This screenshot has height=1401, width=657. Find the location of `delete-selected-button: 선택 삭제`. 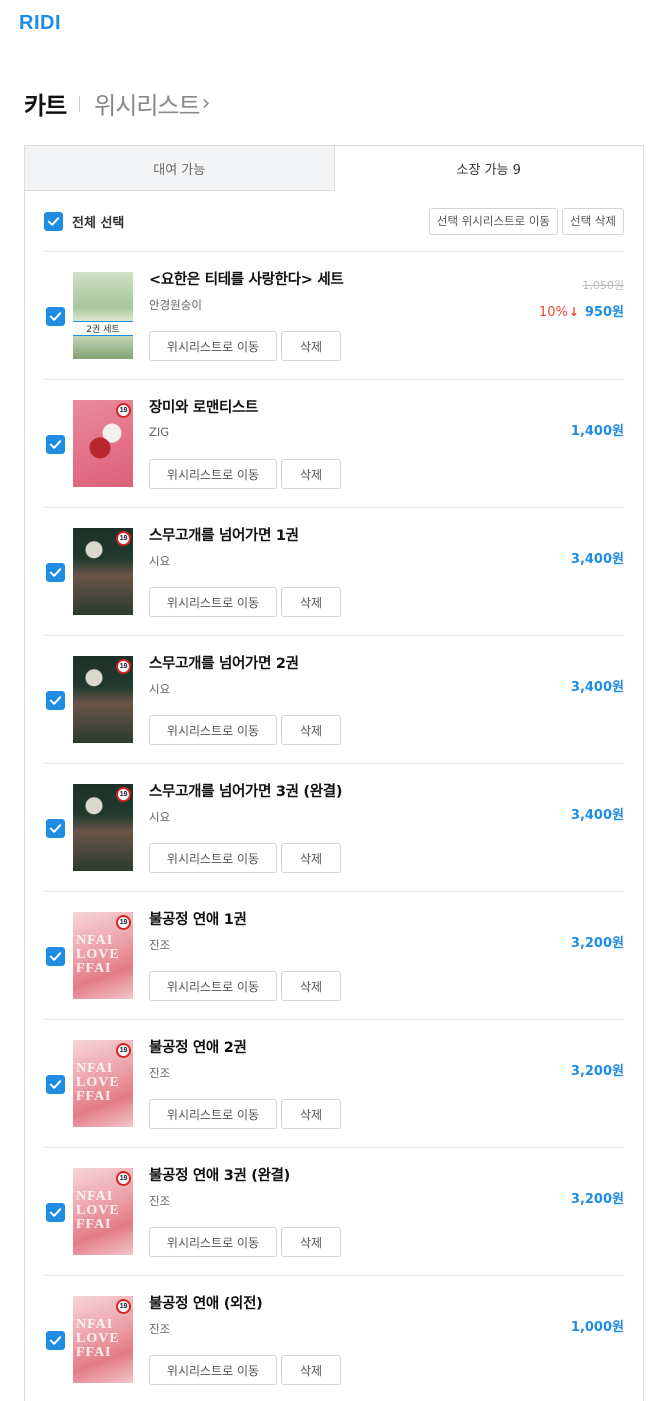

delete-selected-button: 선택 삭제 is located at coordinates (593, 221).